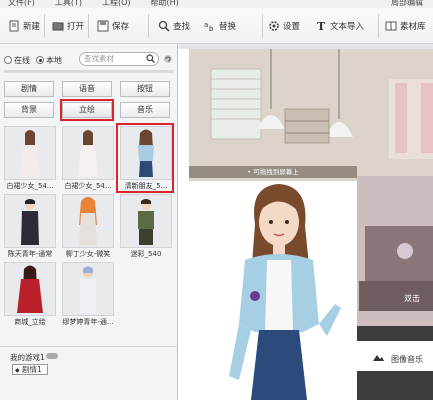 This screenshot has height=400, width=433. Describe the element at coordinates (347, 27) in the screenshot. I see `import-text-label: 文本导入` at that location.